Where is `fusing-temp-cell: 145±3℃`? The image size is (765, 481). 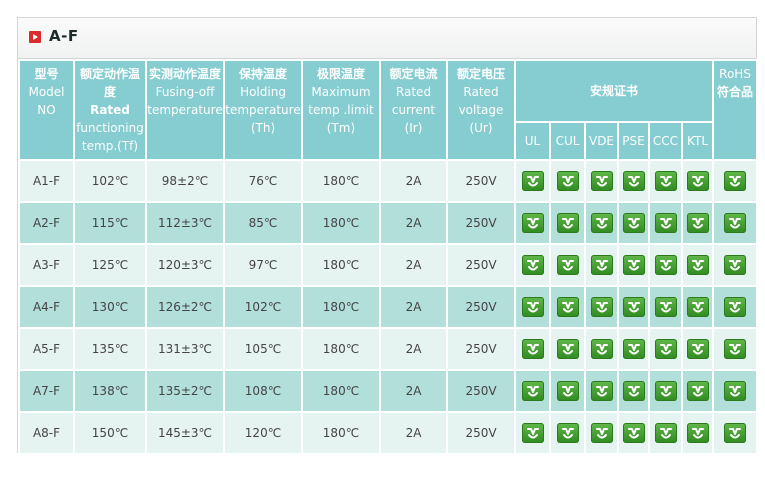 fusing-temp-cell: 145±3℃ is located at coordinates (185, 433).